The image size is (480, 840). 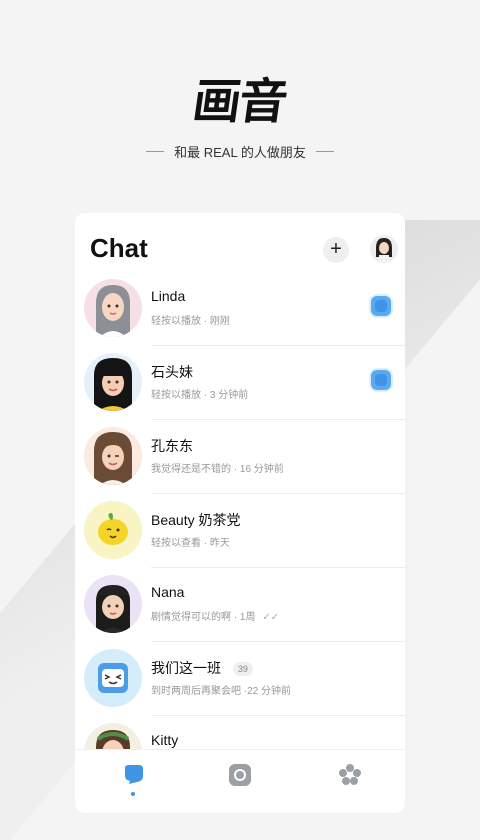 What do you see at coordinates (196, 520) in the screenshot?
I see `chat-name: Beauty 奶茶党` at bounding box center [196, 520].